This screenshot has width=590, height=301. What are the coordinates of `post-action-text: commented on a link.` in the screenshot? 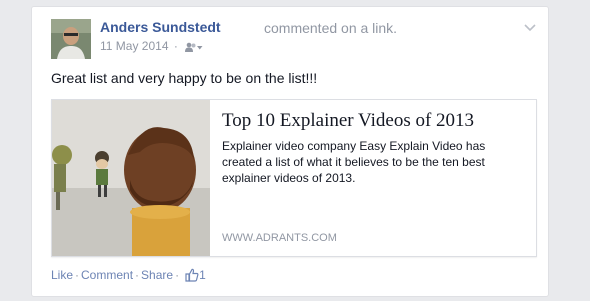 It's located at (331, 28).